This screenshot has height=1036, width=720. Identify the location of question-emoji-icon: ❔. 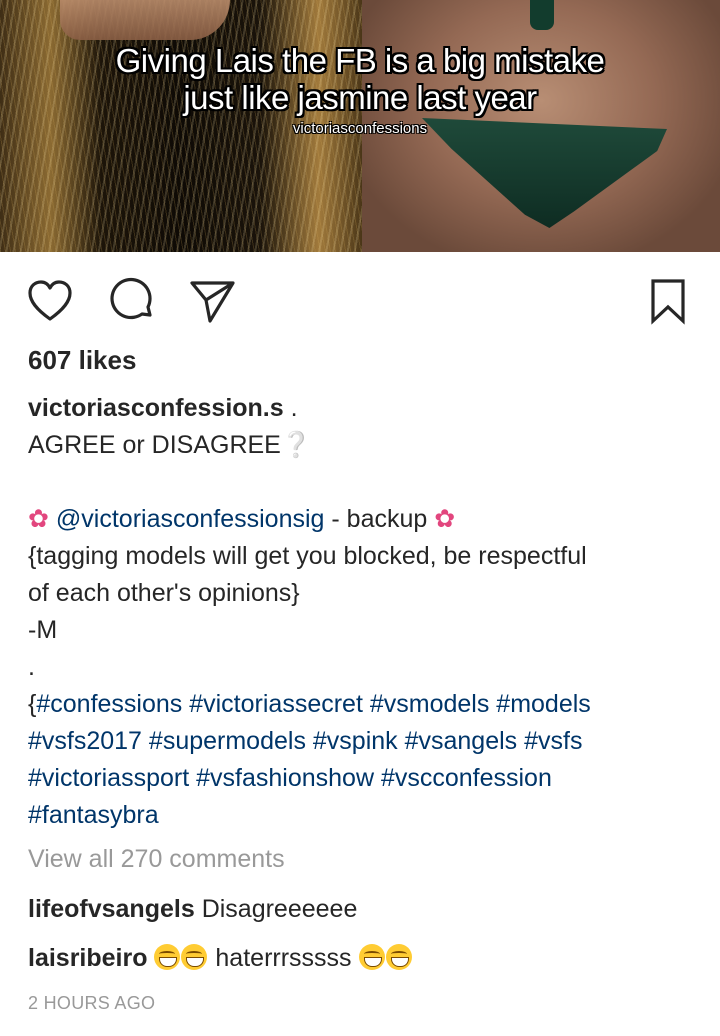
(296, 445).